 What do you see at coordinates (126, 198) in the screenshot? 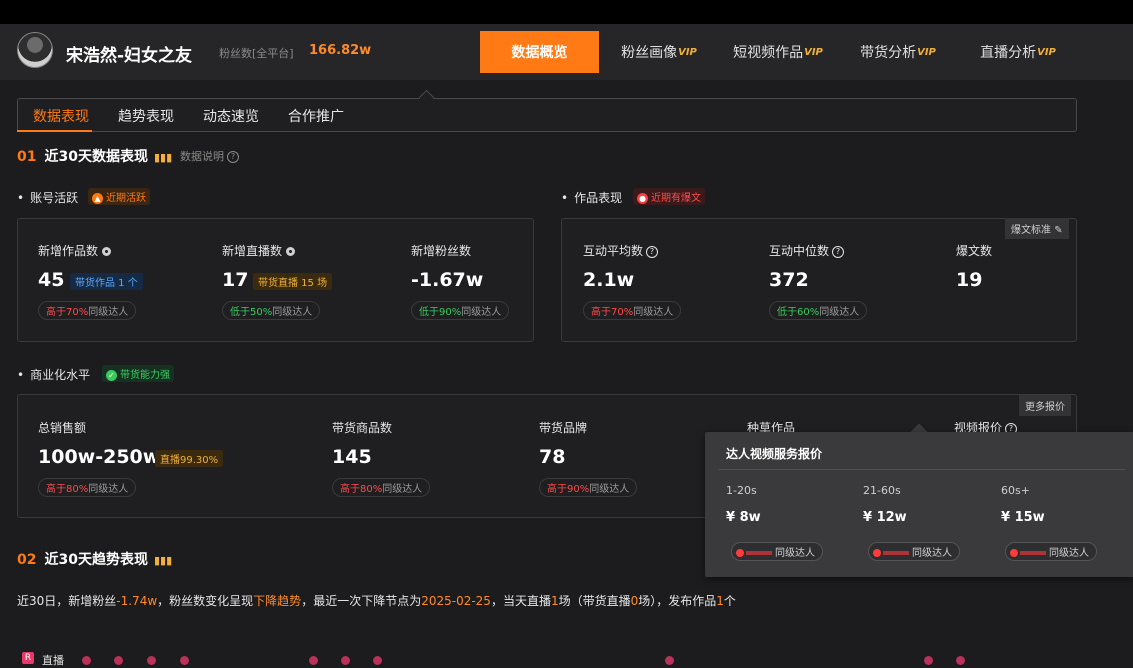
I see `badge-text: 近期活跃` at bounding box center [126, 198].